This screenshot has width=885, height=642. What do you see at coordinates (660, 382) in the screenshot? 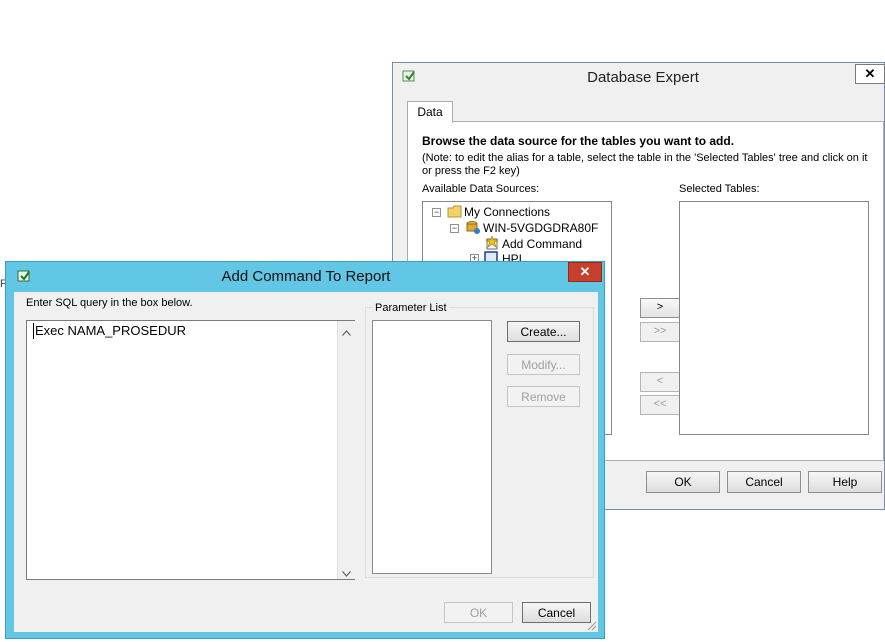
I see `remove-selected-button: <` at bounding box center [660, 382].